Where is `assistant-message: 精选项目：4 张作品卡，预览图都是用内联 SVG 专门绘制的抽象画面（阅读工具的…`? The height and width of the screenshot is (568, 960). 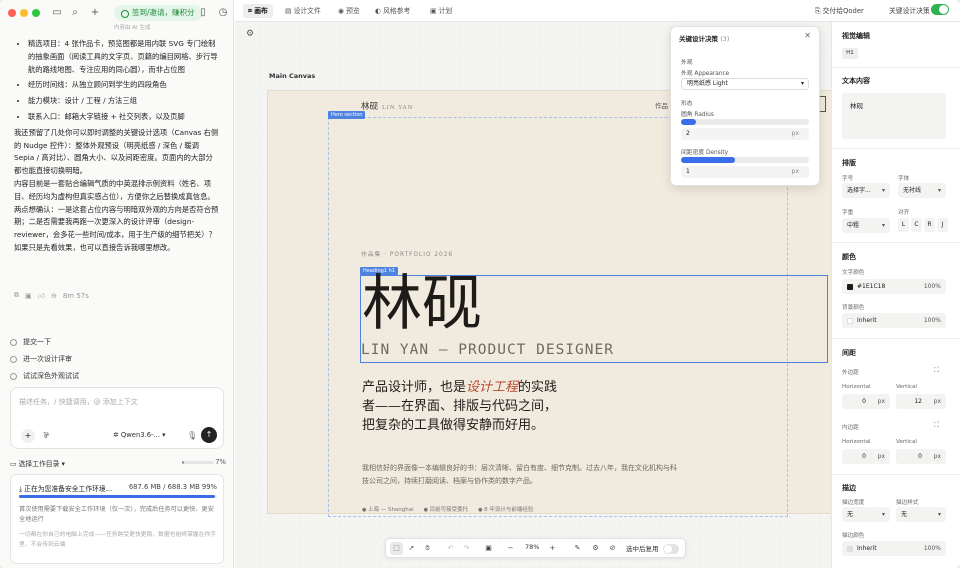 assistant-message: 精选项目：4 张作品卡，预览图都是用内联 SVG 专门绘制的抽象画面（阅读工具的… is located at coordinates (117, 146).